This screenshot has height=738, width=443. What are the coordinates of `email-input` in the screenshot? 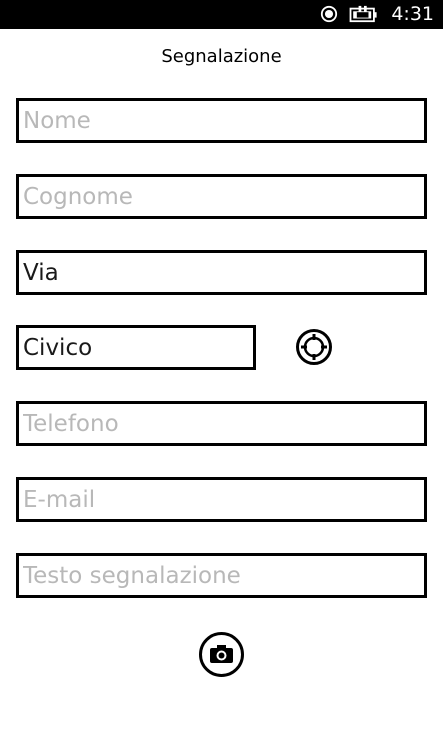 It's located at (221, 499).